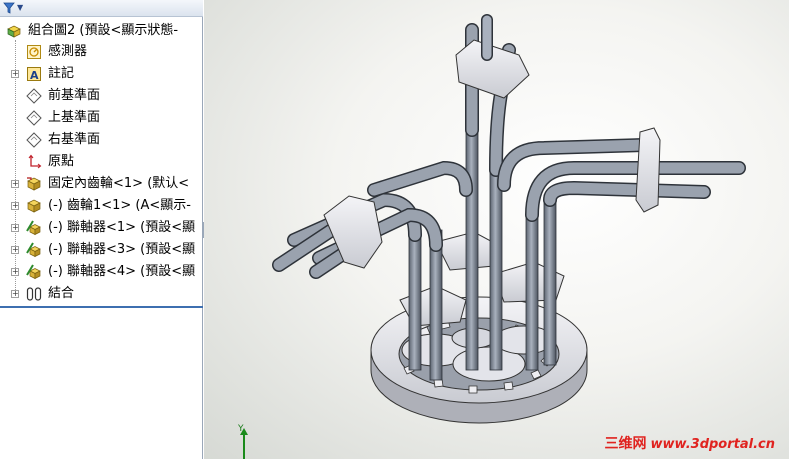 This screenshot has width=789, height=459. Describe the element at coordinates (101, 294) in the screenshot. I see `tree-item-mates: + 結合` at that location.